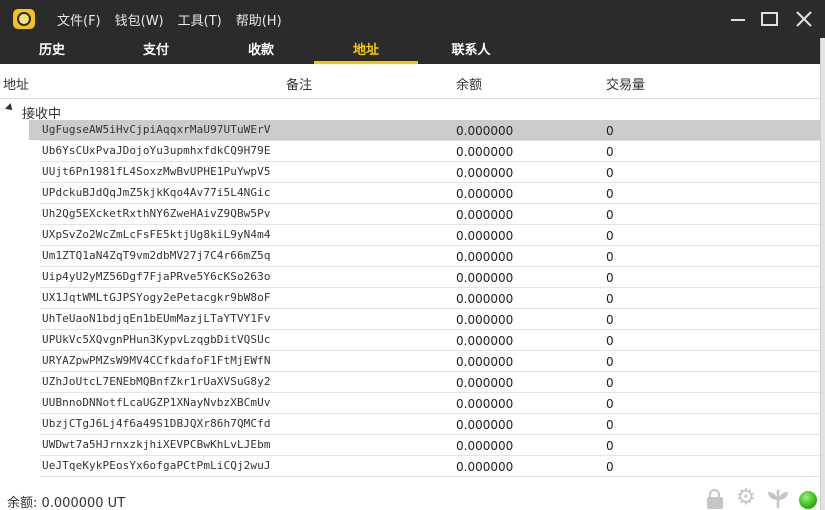 The width and height of the screenshot is (825, 510). I want to click on app-logo-icon, so click(24, 19).